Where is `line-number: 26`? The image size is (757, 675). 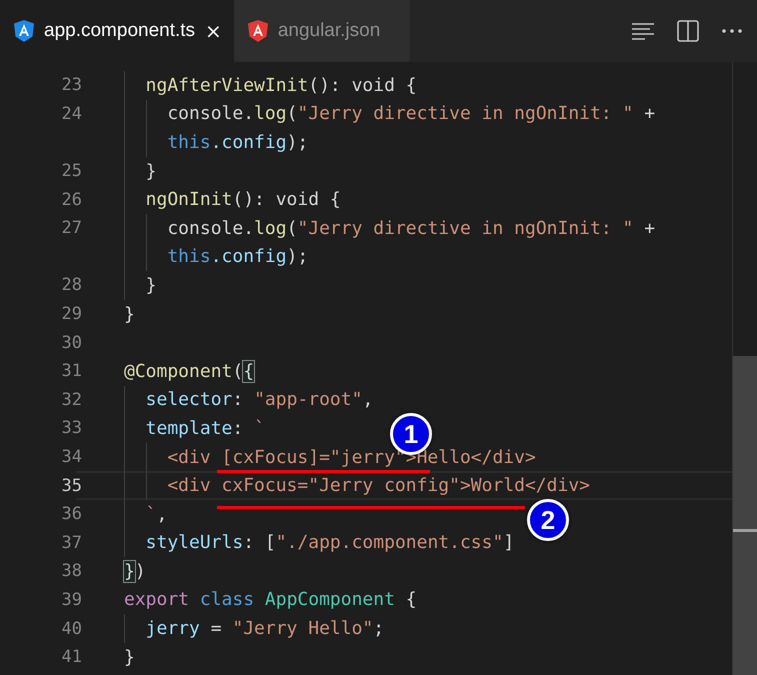 line-number: 26 is located at coordinates (72, 200).